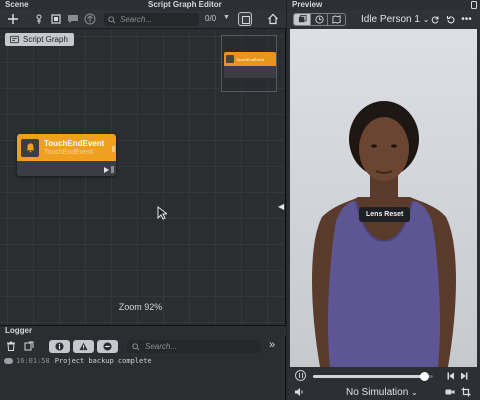  I want to click on map-icon, so click(336, 19).